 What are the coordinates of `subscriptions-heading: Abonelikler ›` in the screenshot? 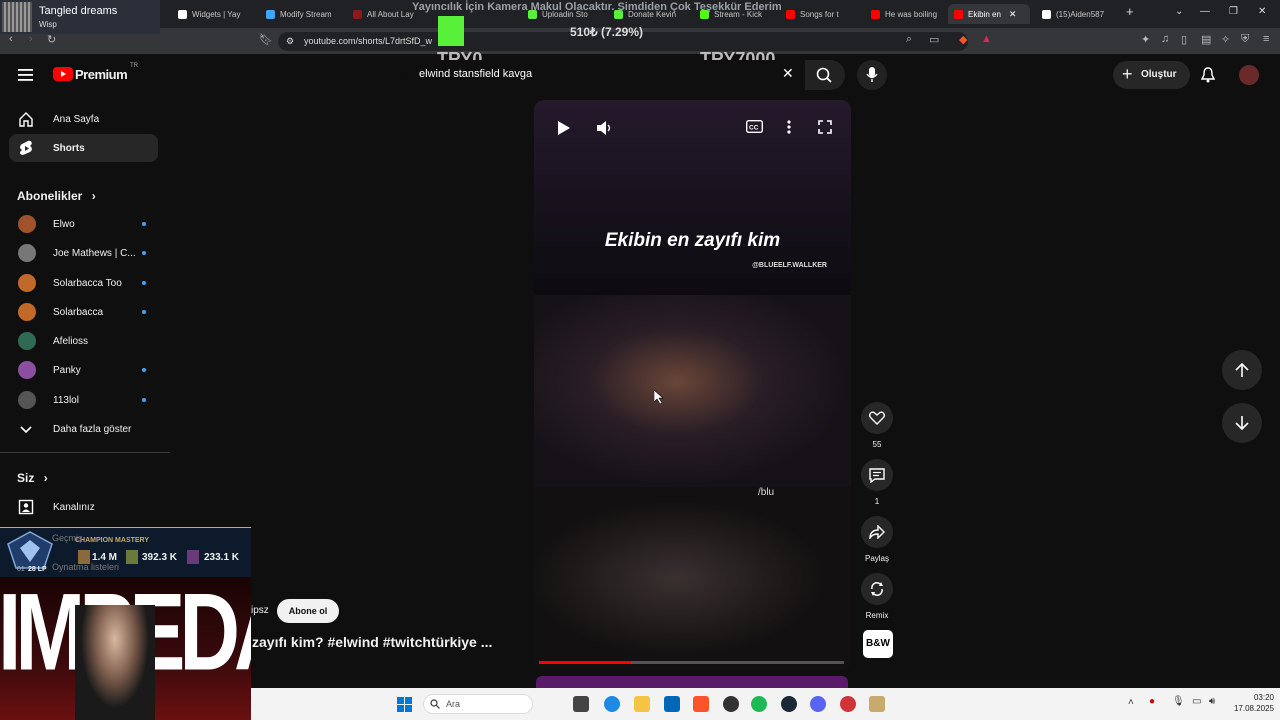 It's located at (56, 196).